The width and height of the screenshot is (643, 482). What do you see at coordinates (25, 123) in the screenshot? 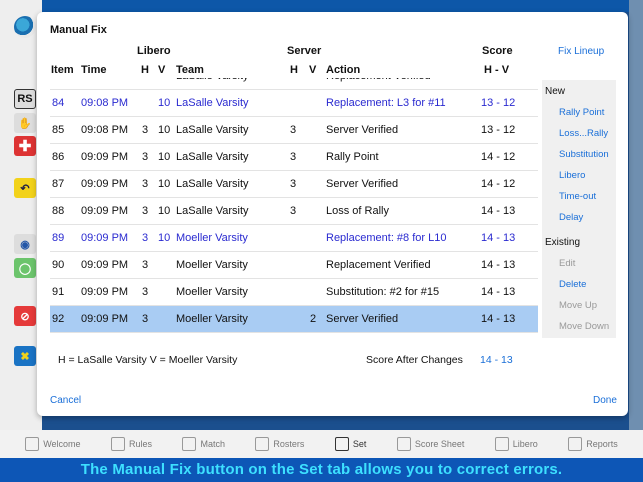
I see `hands-icon: ✋` at bounding box center [25, 123].